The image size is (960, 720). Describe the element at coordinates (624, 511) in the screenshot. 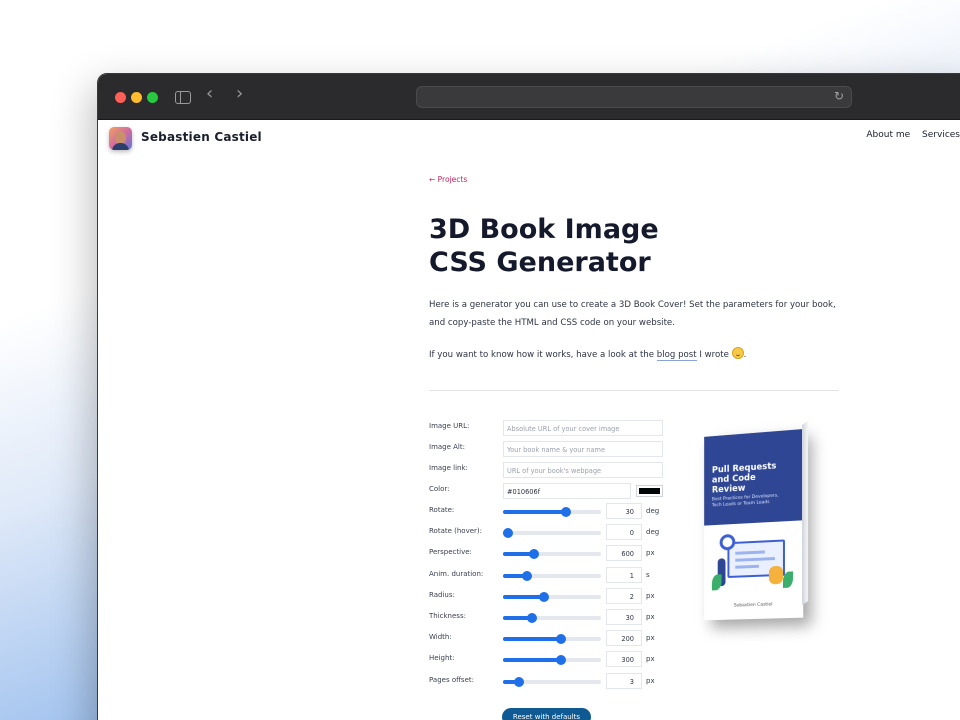

I see `rotate-value-input: 30` at that location.